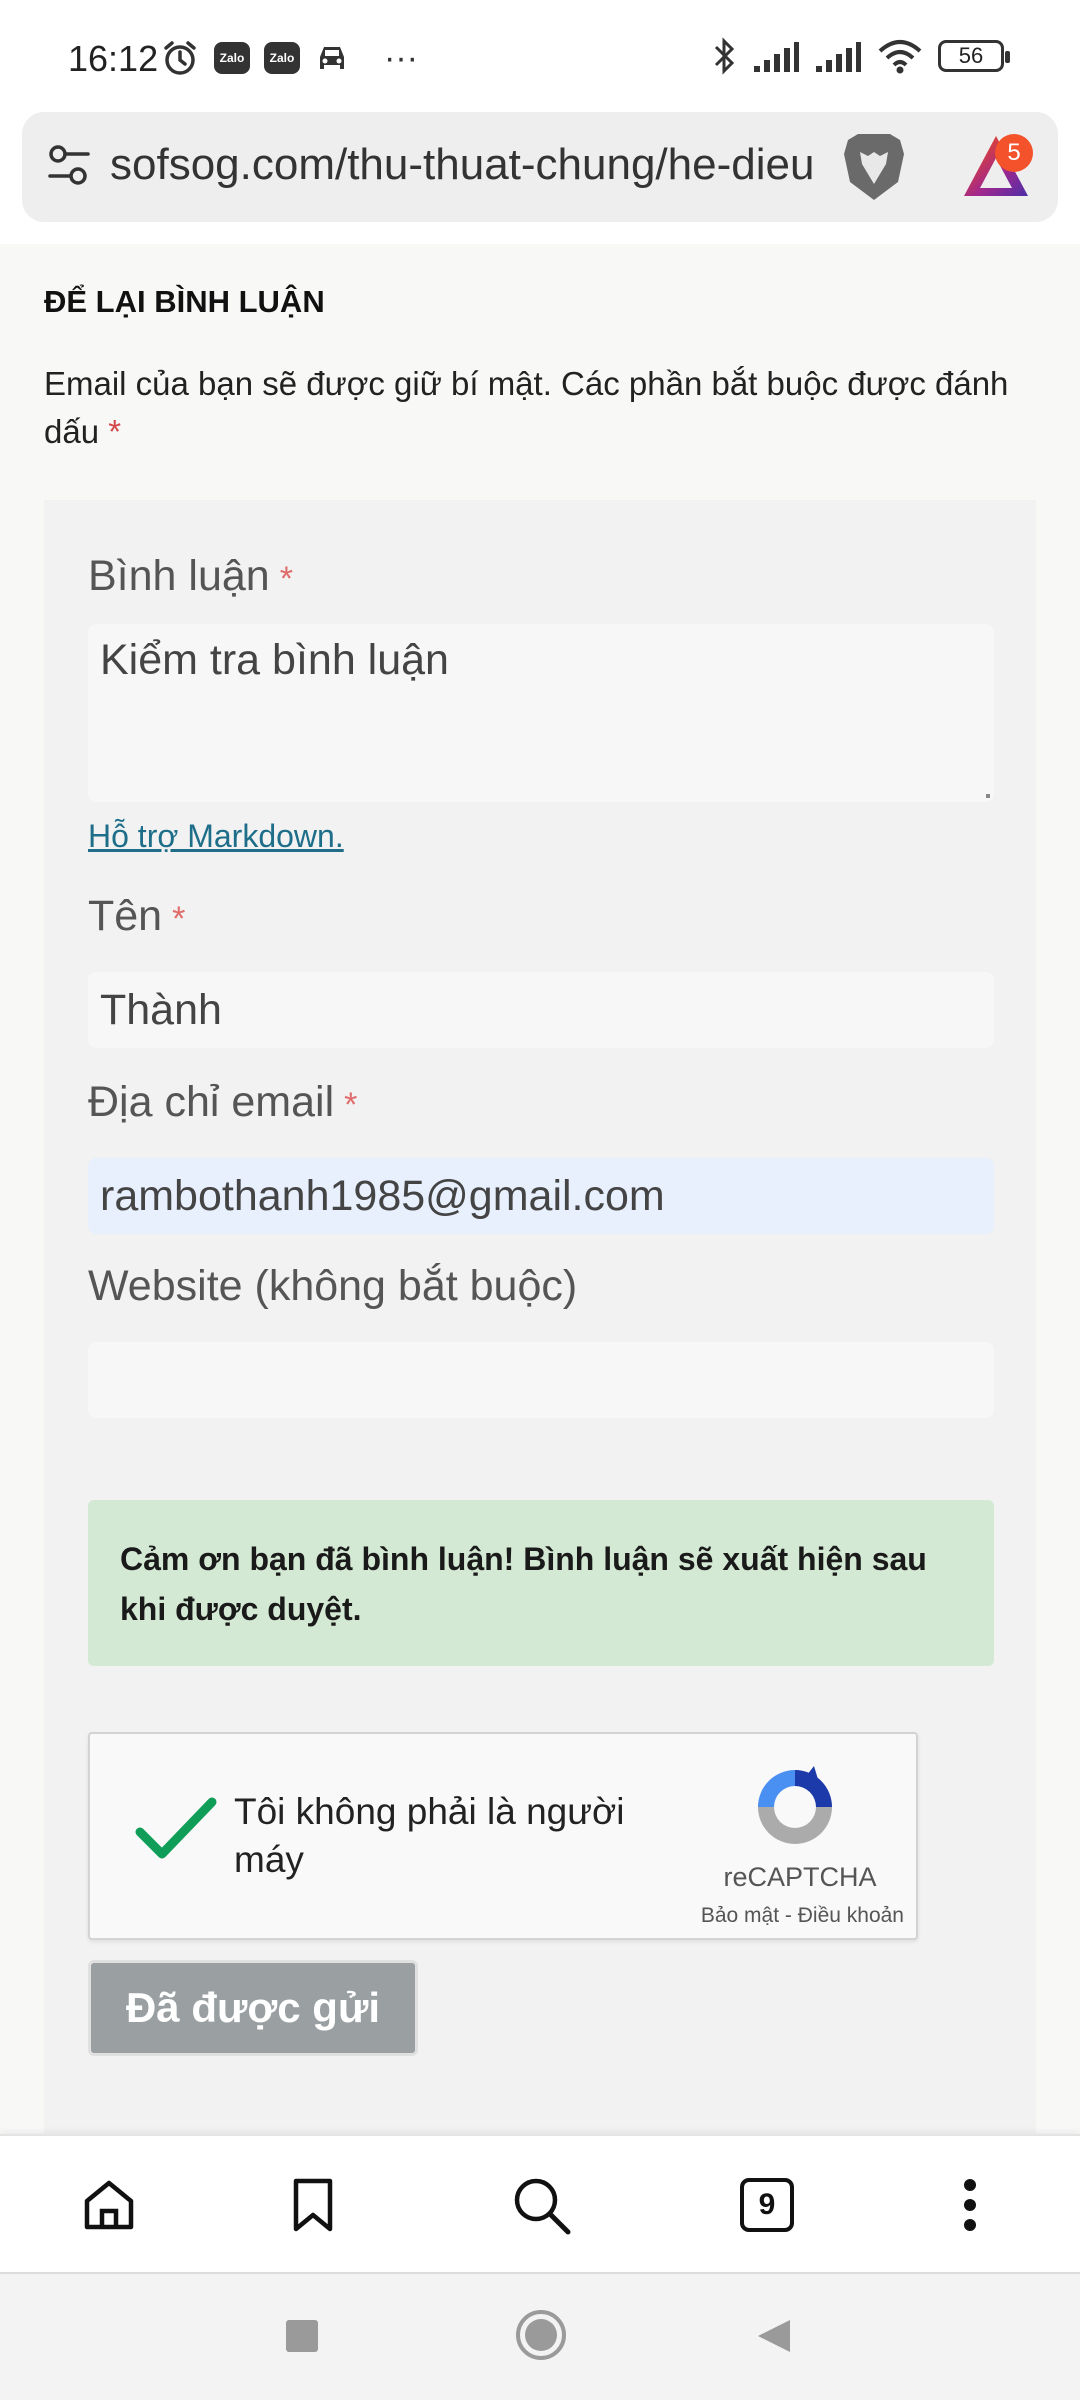 The width and height of the screenshot is (1080, 2400). Describe the element at coordinates (282, 58) in the screenshot. I see `zalo-icon-2: Zalo` at that location.